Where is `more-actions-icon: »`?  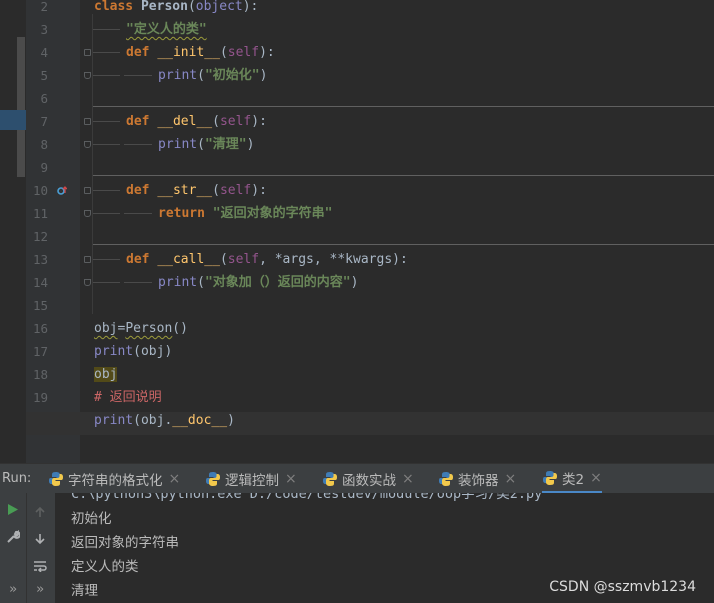
more-actions-icon: » is located at coordinates (13, 589).